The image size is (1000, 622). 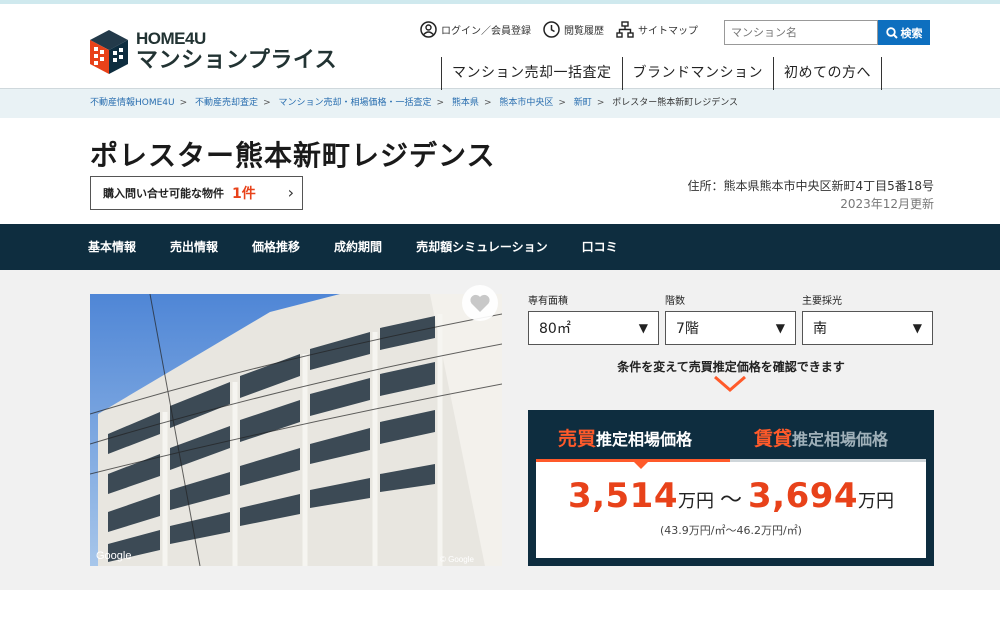 What do you see at coordinates (687, 329) in the screenshot?
I see `floor-value: 7階` at bounding box center [687, 329].